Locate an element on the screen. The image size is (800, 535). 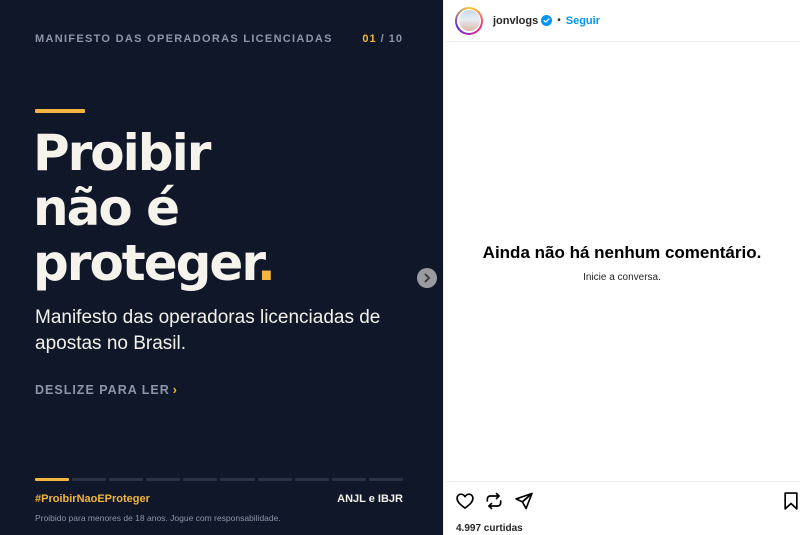
likes-count: 4.997 curtidas is located at coordinates (489, 528).